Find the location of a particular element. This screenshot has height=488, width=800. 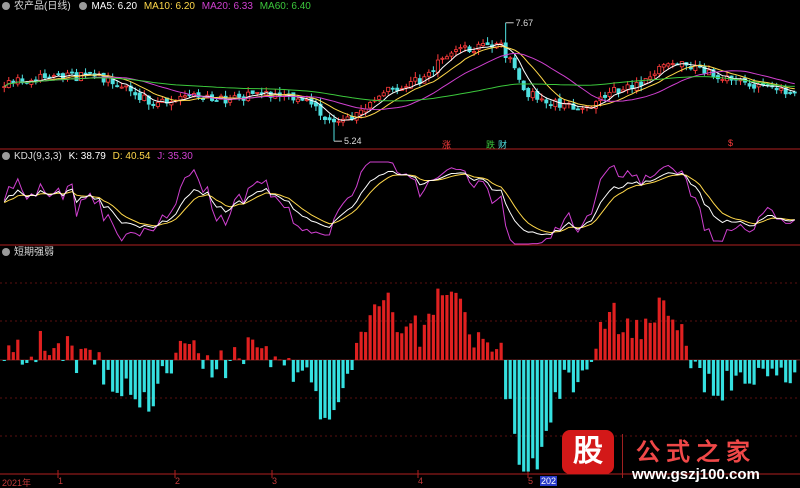

kdj-panel-header: KDJ(9,3,3) K: 38.79 D: 40.54 J: 35.30 is located at coordinates (98, 156).